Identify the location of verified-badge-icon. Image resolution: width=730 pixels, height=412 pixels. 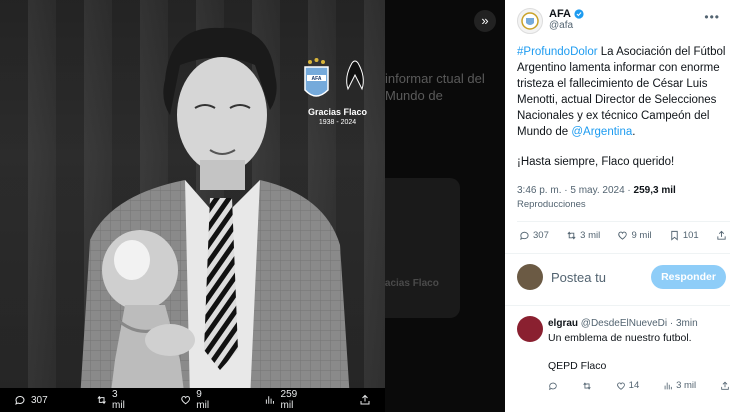
(579, 14).